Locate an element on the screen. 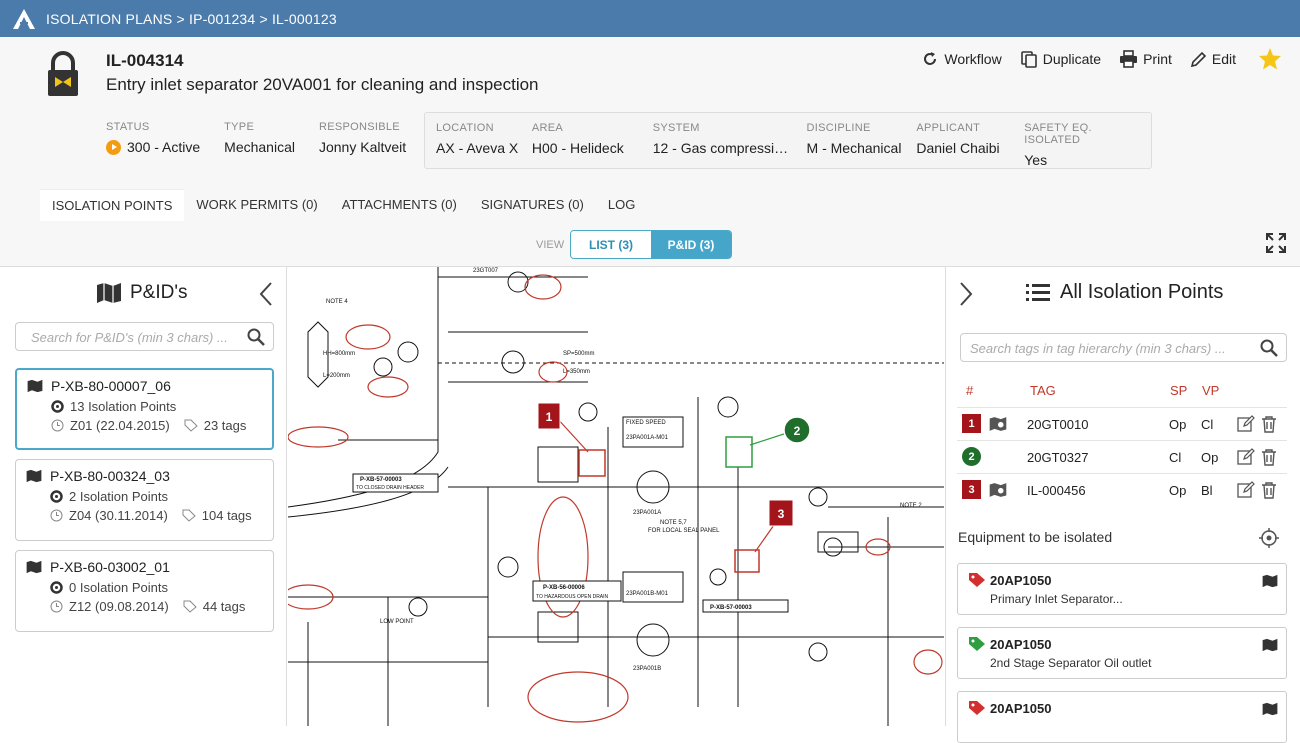 The height and width of the screenshot is (743, 1300). duplicate-icon is located at coordinates (1028, 59).